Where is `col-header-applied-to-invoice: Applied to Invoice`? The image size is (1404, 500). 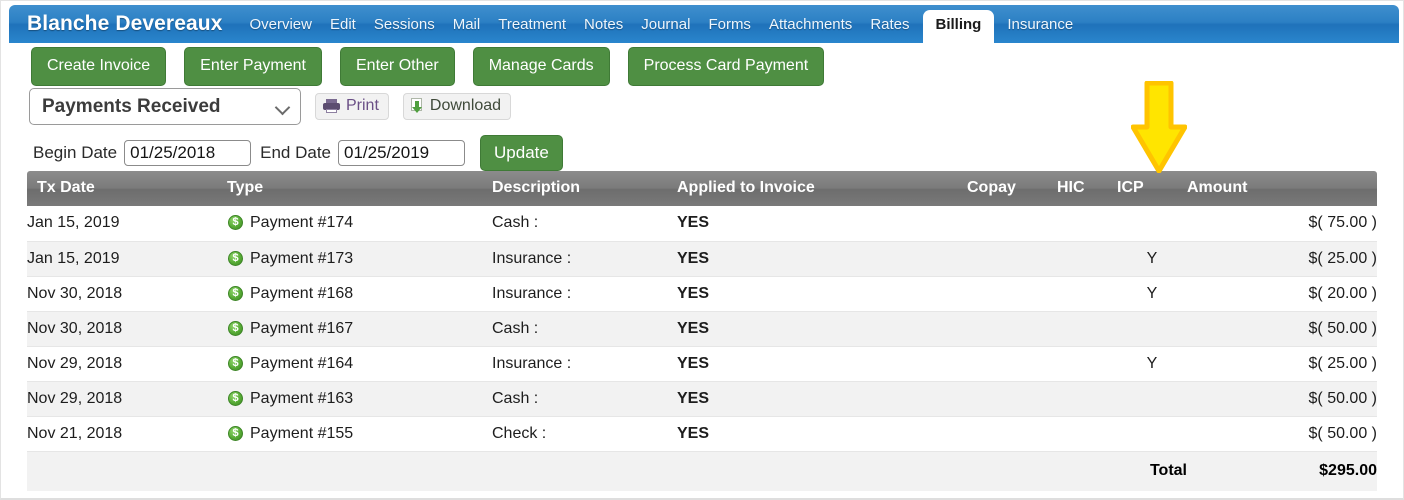
col-header-applied-to-invoice: Applied to Invoice is located at coordinates (822, 188).